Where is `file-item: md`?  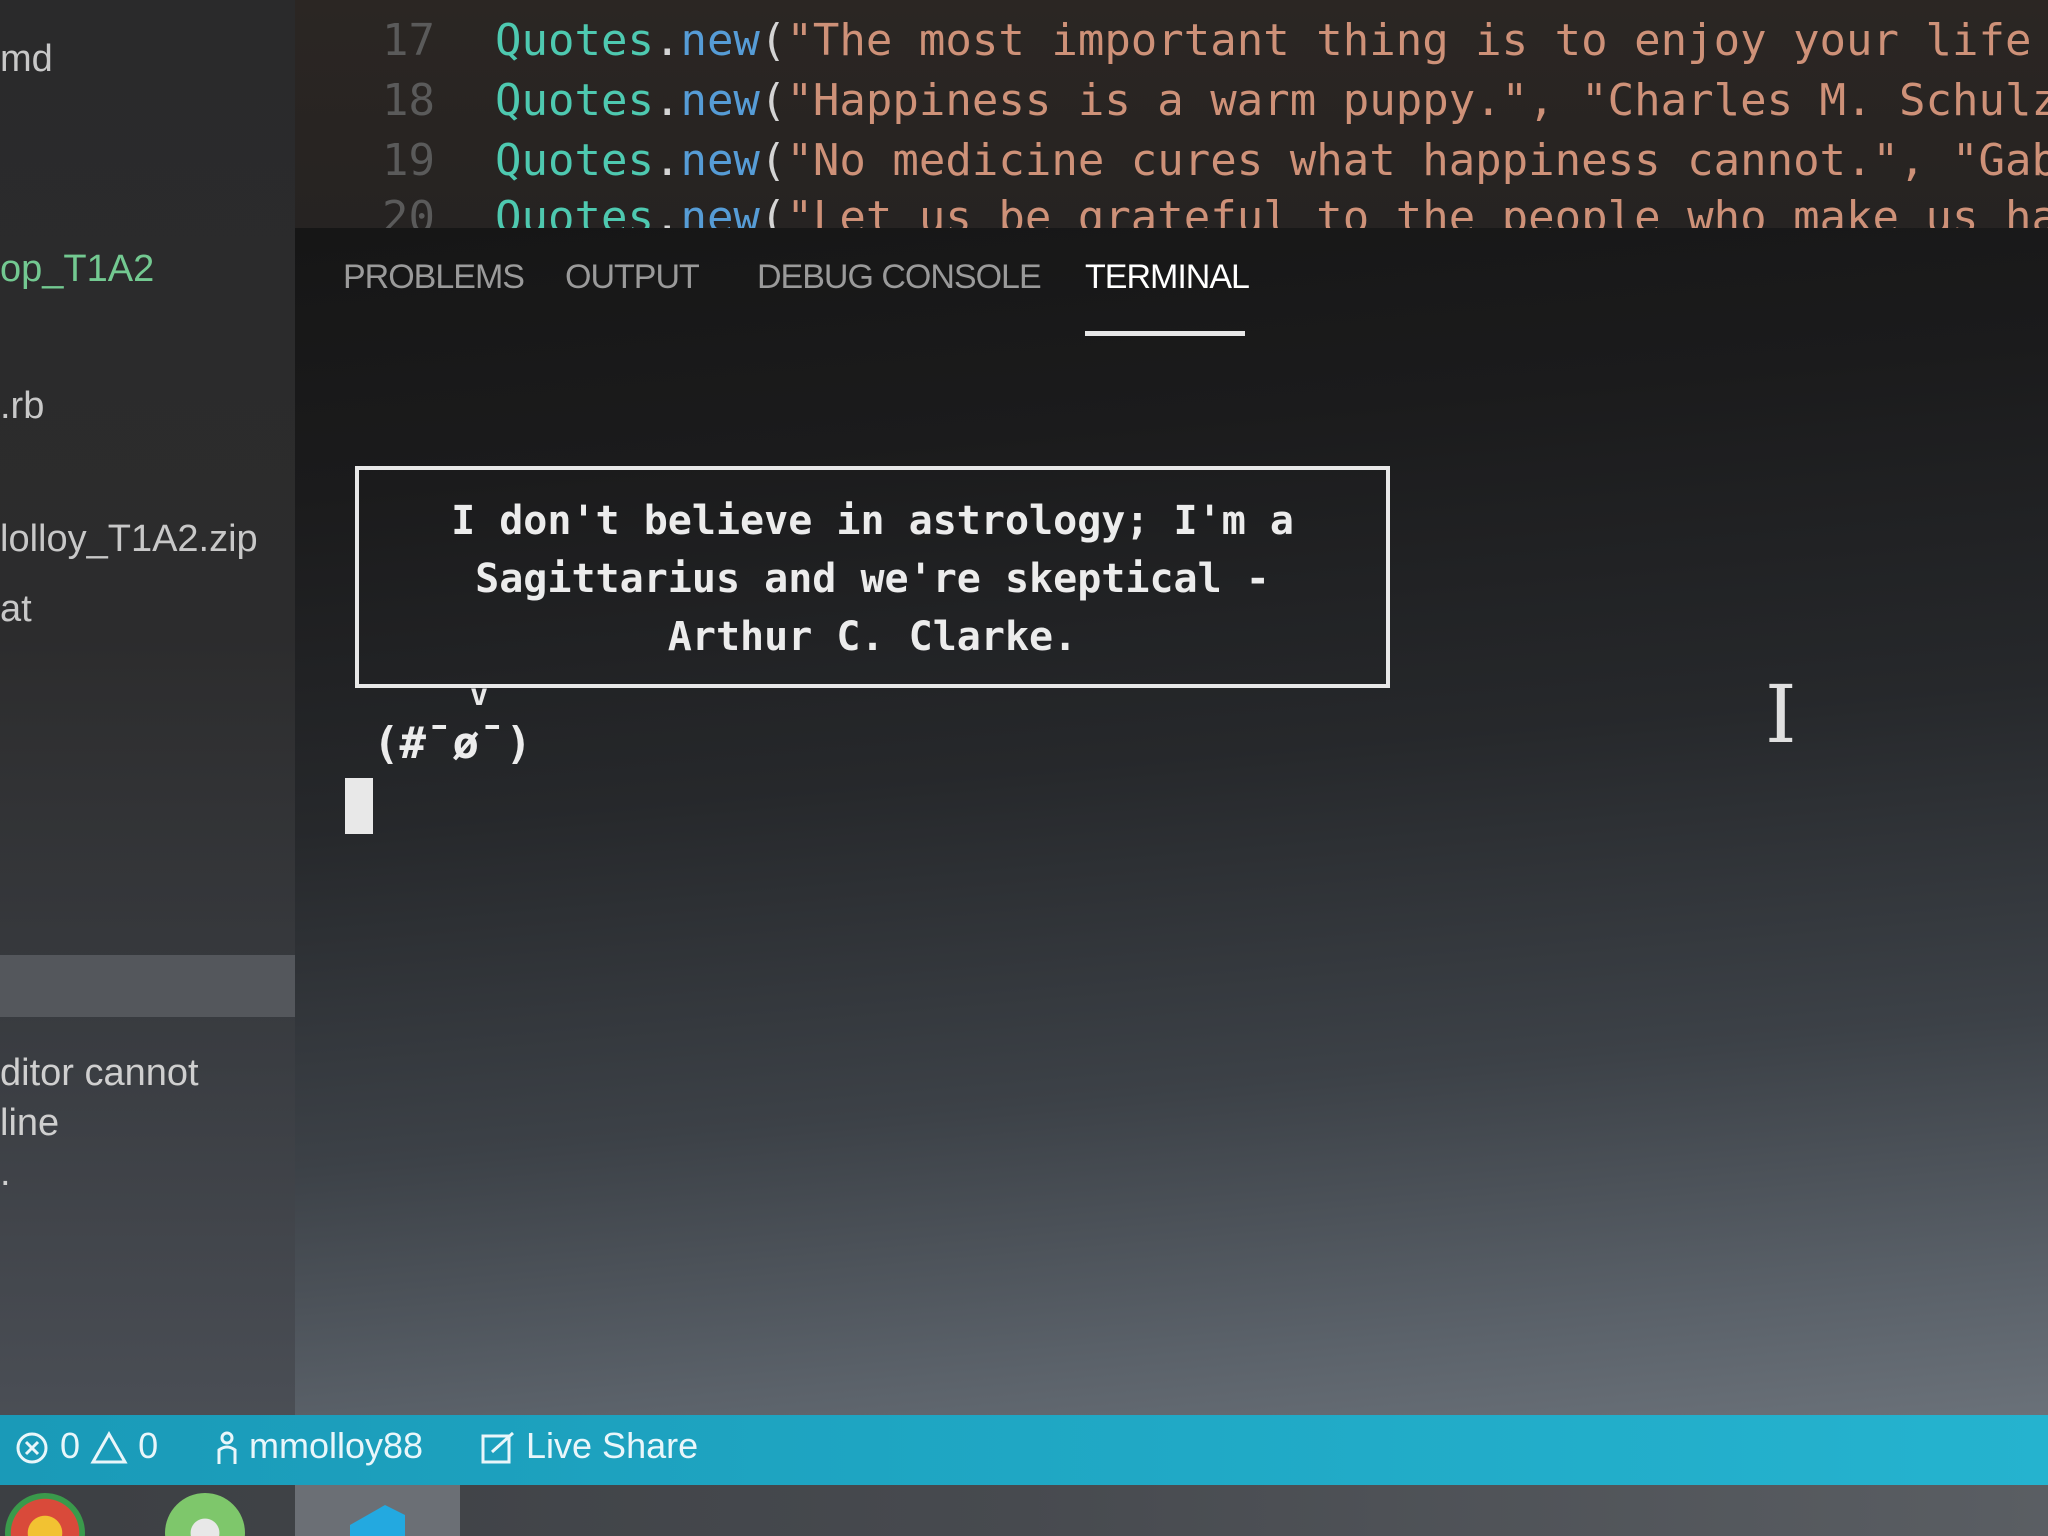 file-item: md is located at coordinates (26, 59).